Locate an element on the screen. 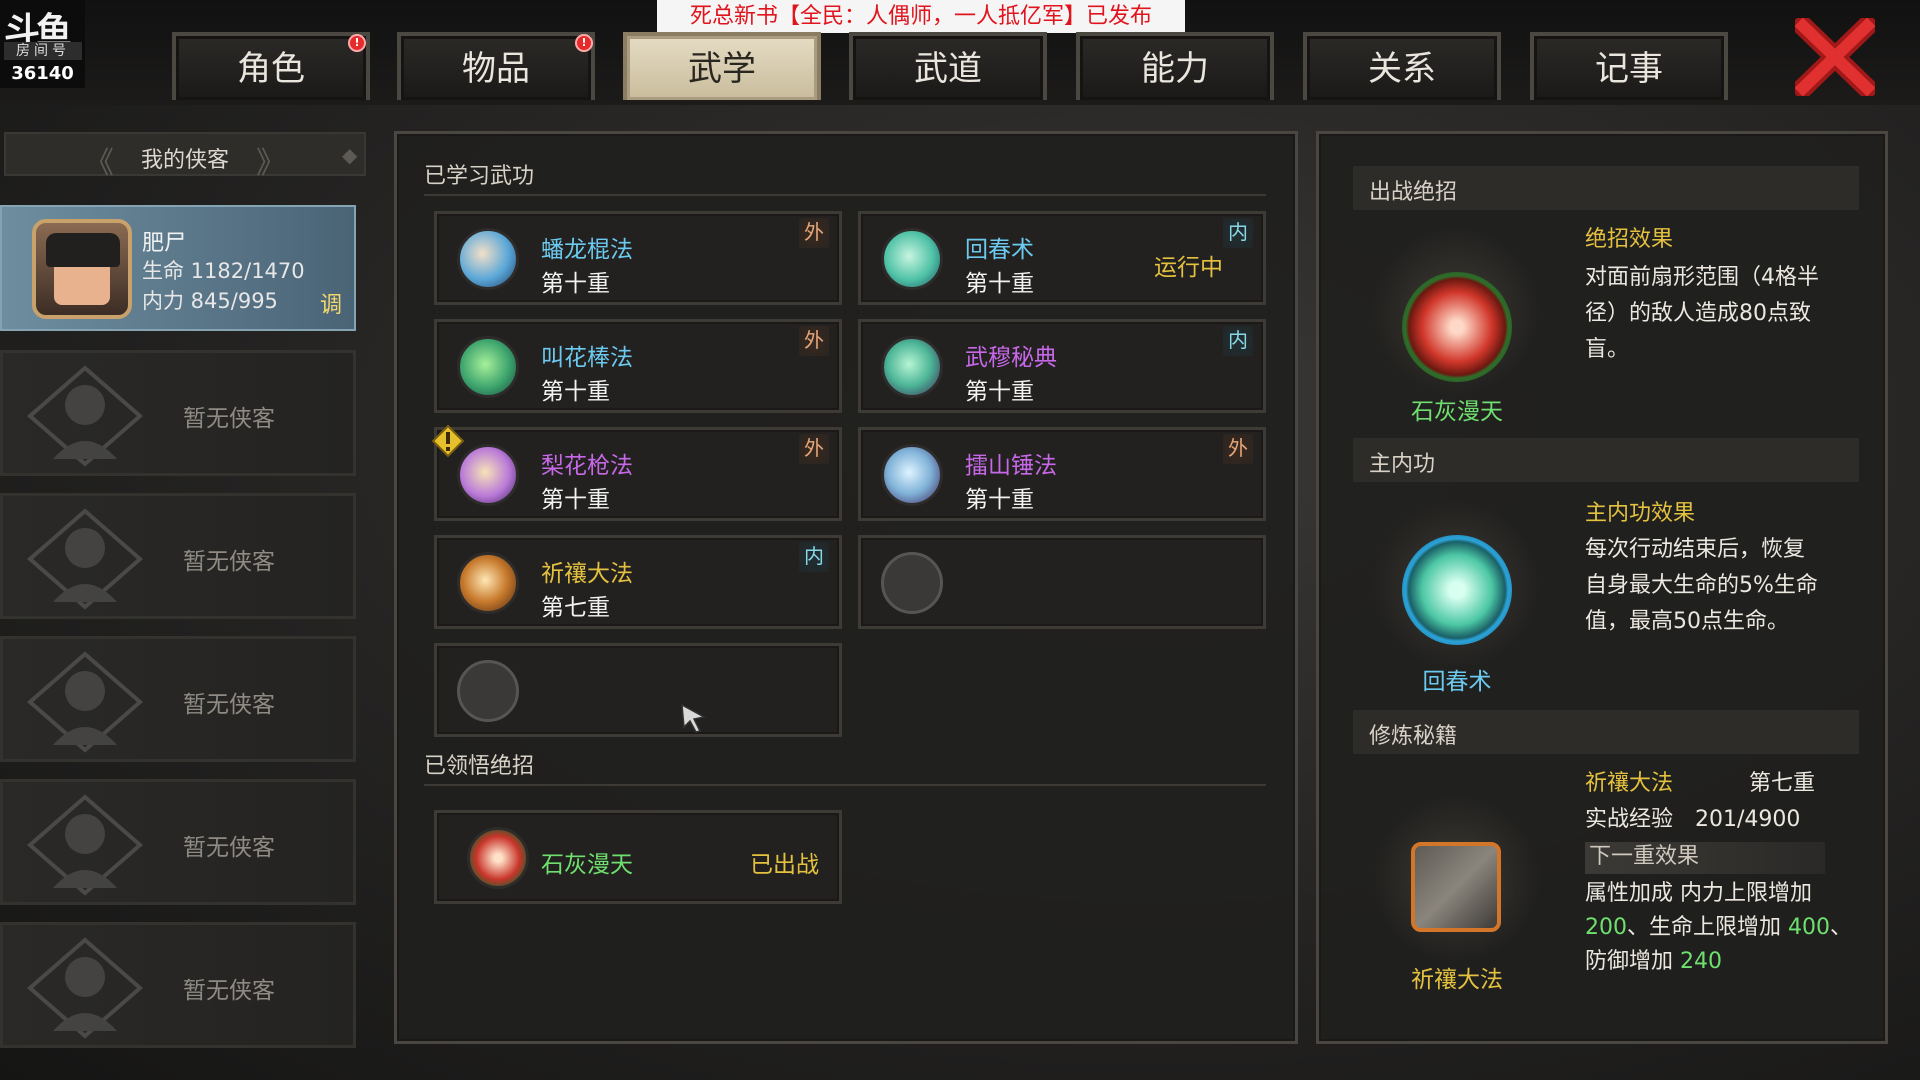 The width and height of the screenshot is (1920, 1080). training-book-level: 第七重 is located at coordinates (1782, 783).